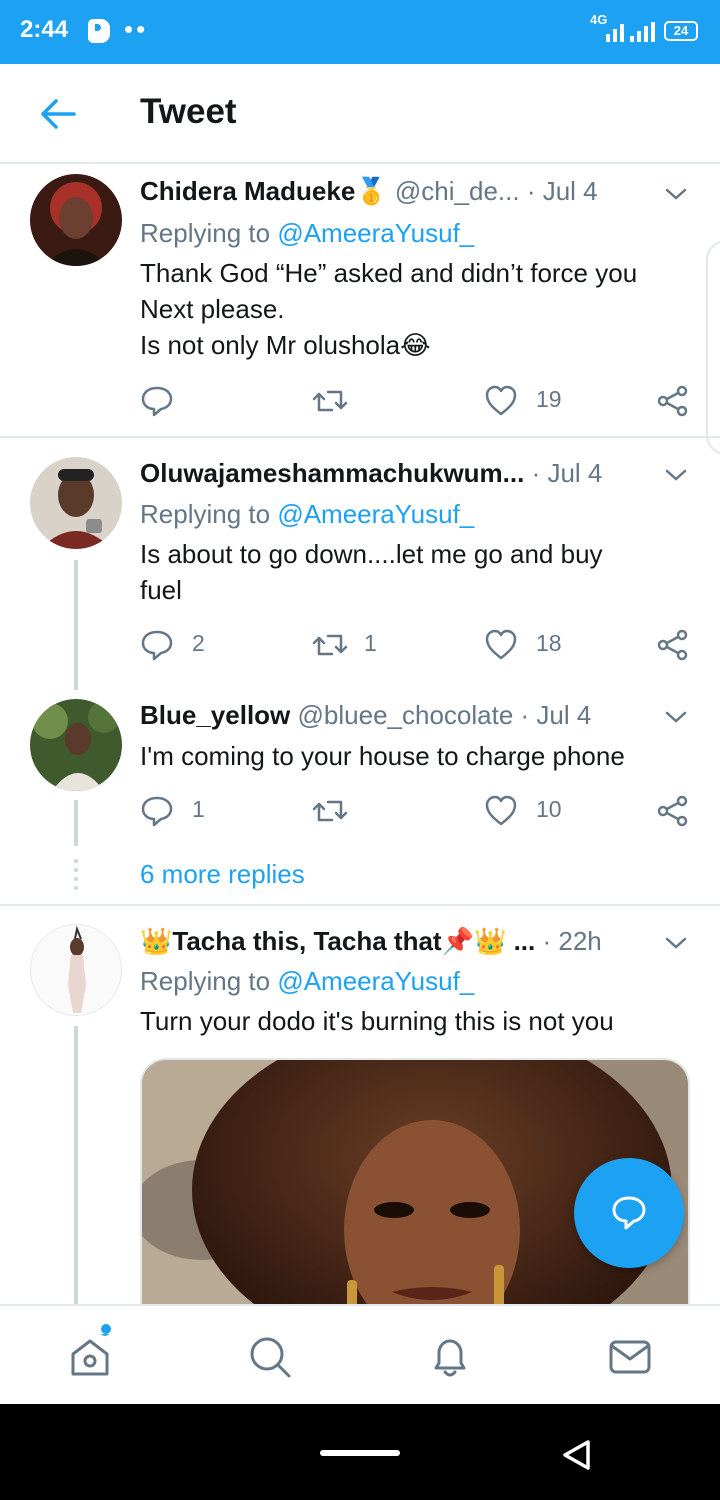  I want to click on tweet-header: Chidera Madueke🥇 @chi_de... · Jul 4, so click(369, 191).